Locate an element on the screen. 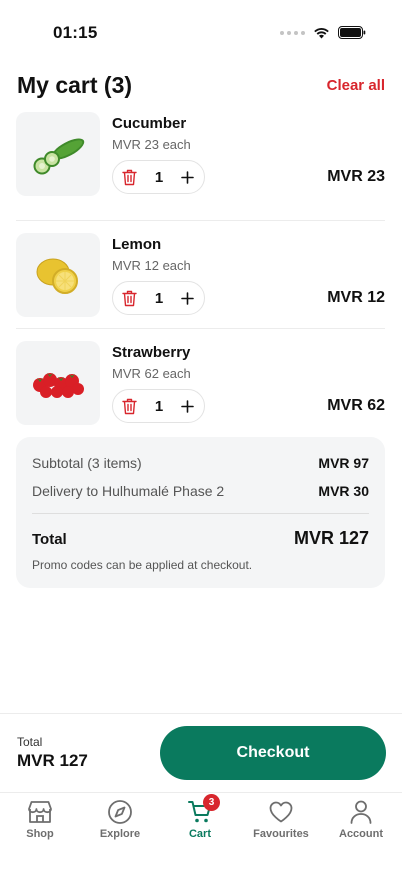 Image resolution: width=402 pixels, height=874 pixels. store-icon is located at coordinates (40, 812).